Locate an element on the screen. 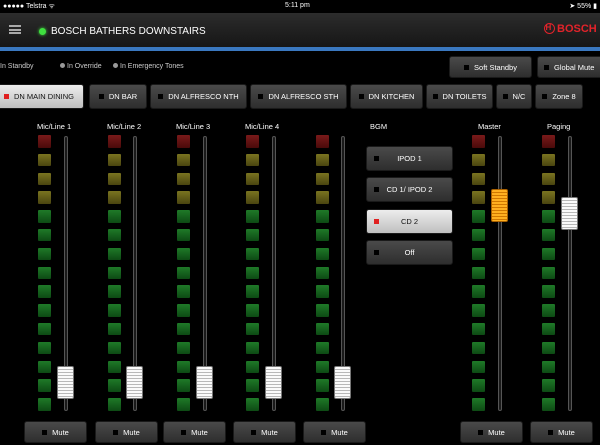  channel-1-mute-button: Mute is located at coordinates (55, 432).